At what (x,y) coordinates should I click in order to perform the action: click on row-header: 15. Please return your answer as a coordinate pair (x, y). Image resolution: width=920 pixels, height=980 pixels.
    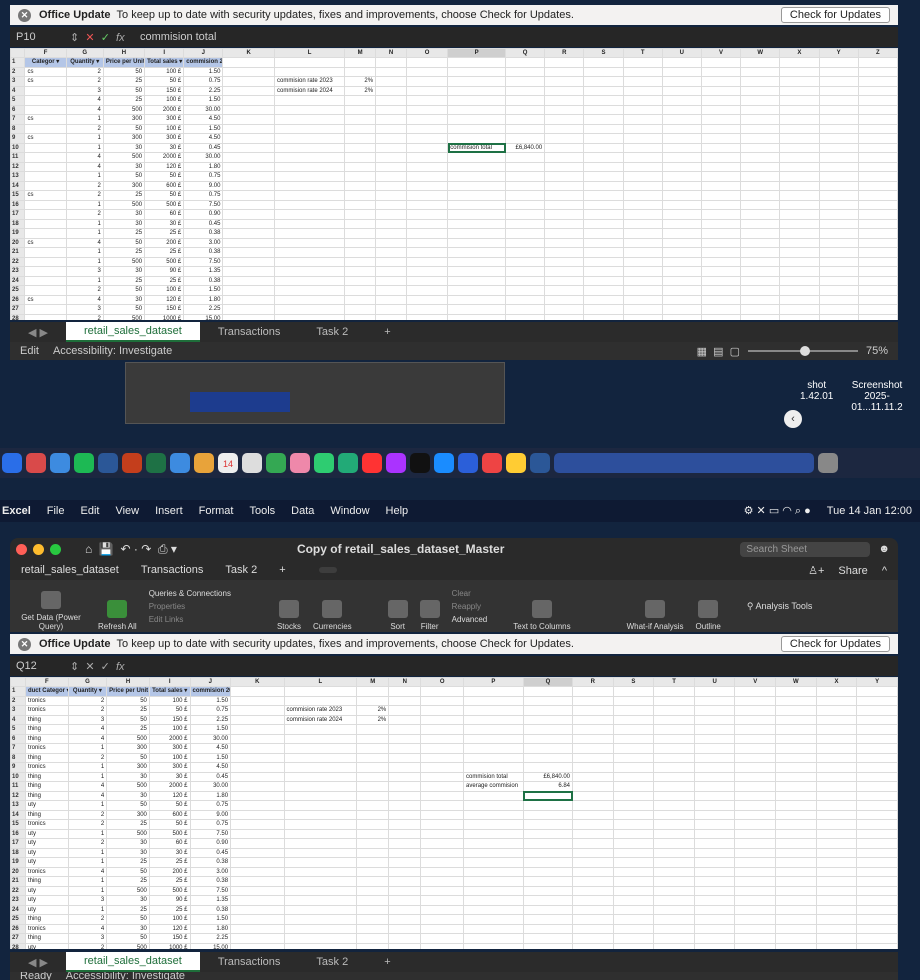
    Looking at the image, I should click on (18, 195).